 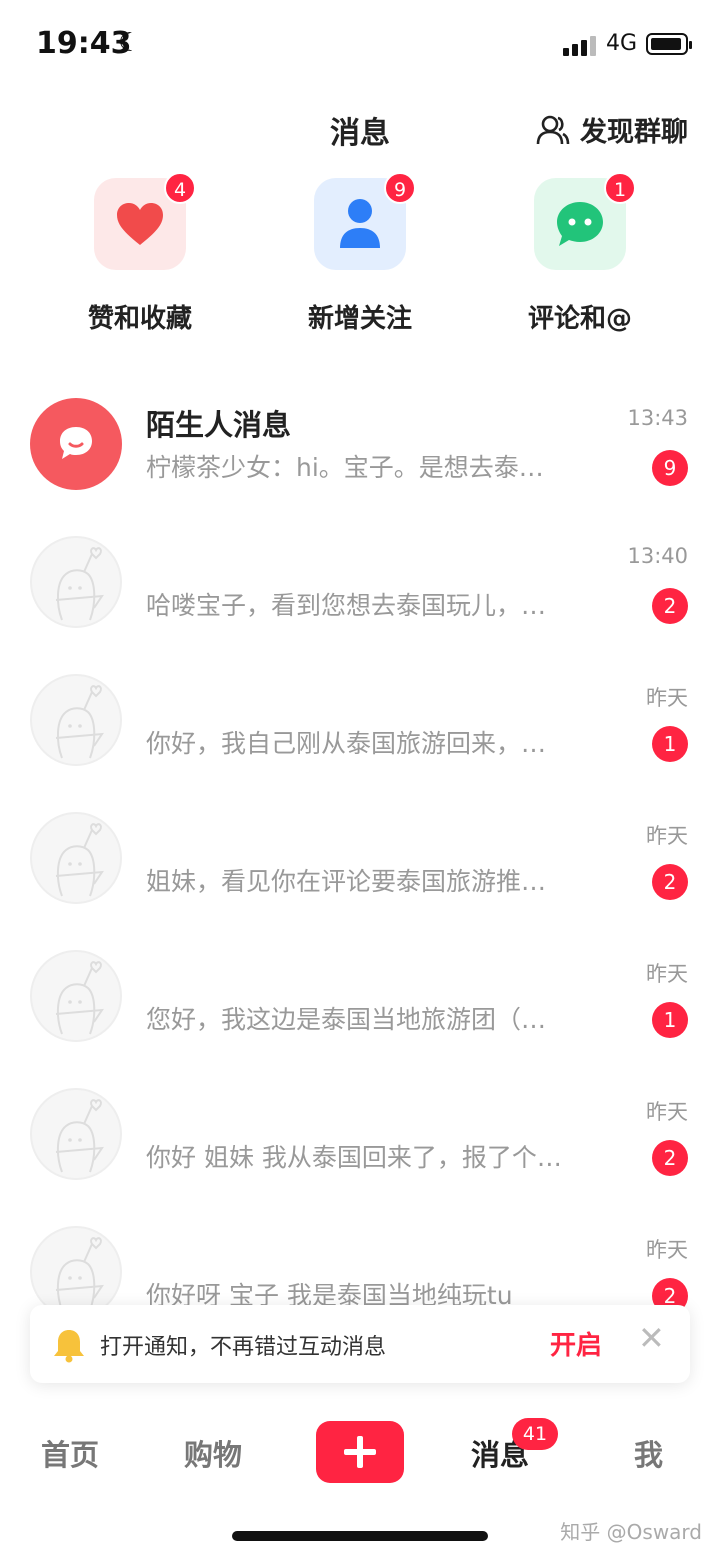 I want to click on notification-prompt-banner: 打开通知，不再错过互动消息 开启 ✕, so click(x=360, y=1344).